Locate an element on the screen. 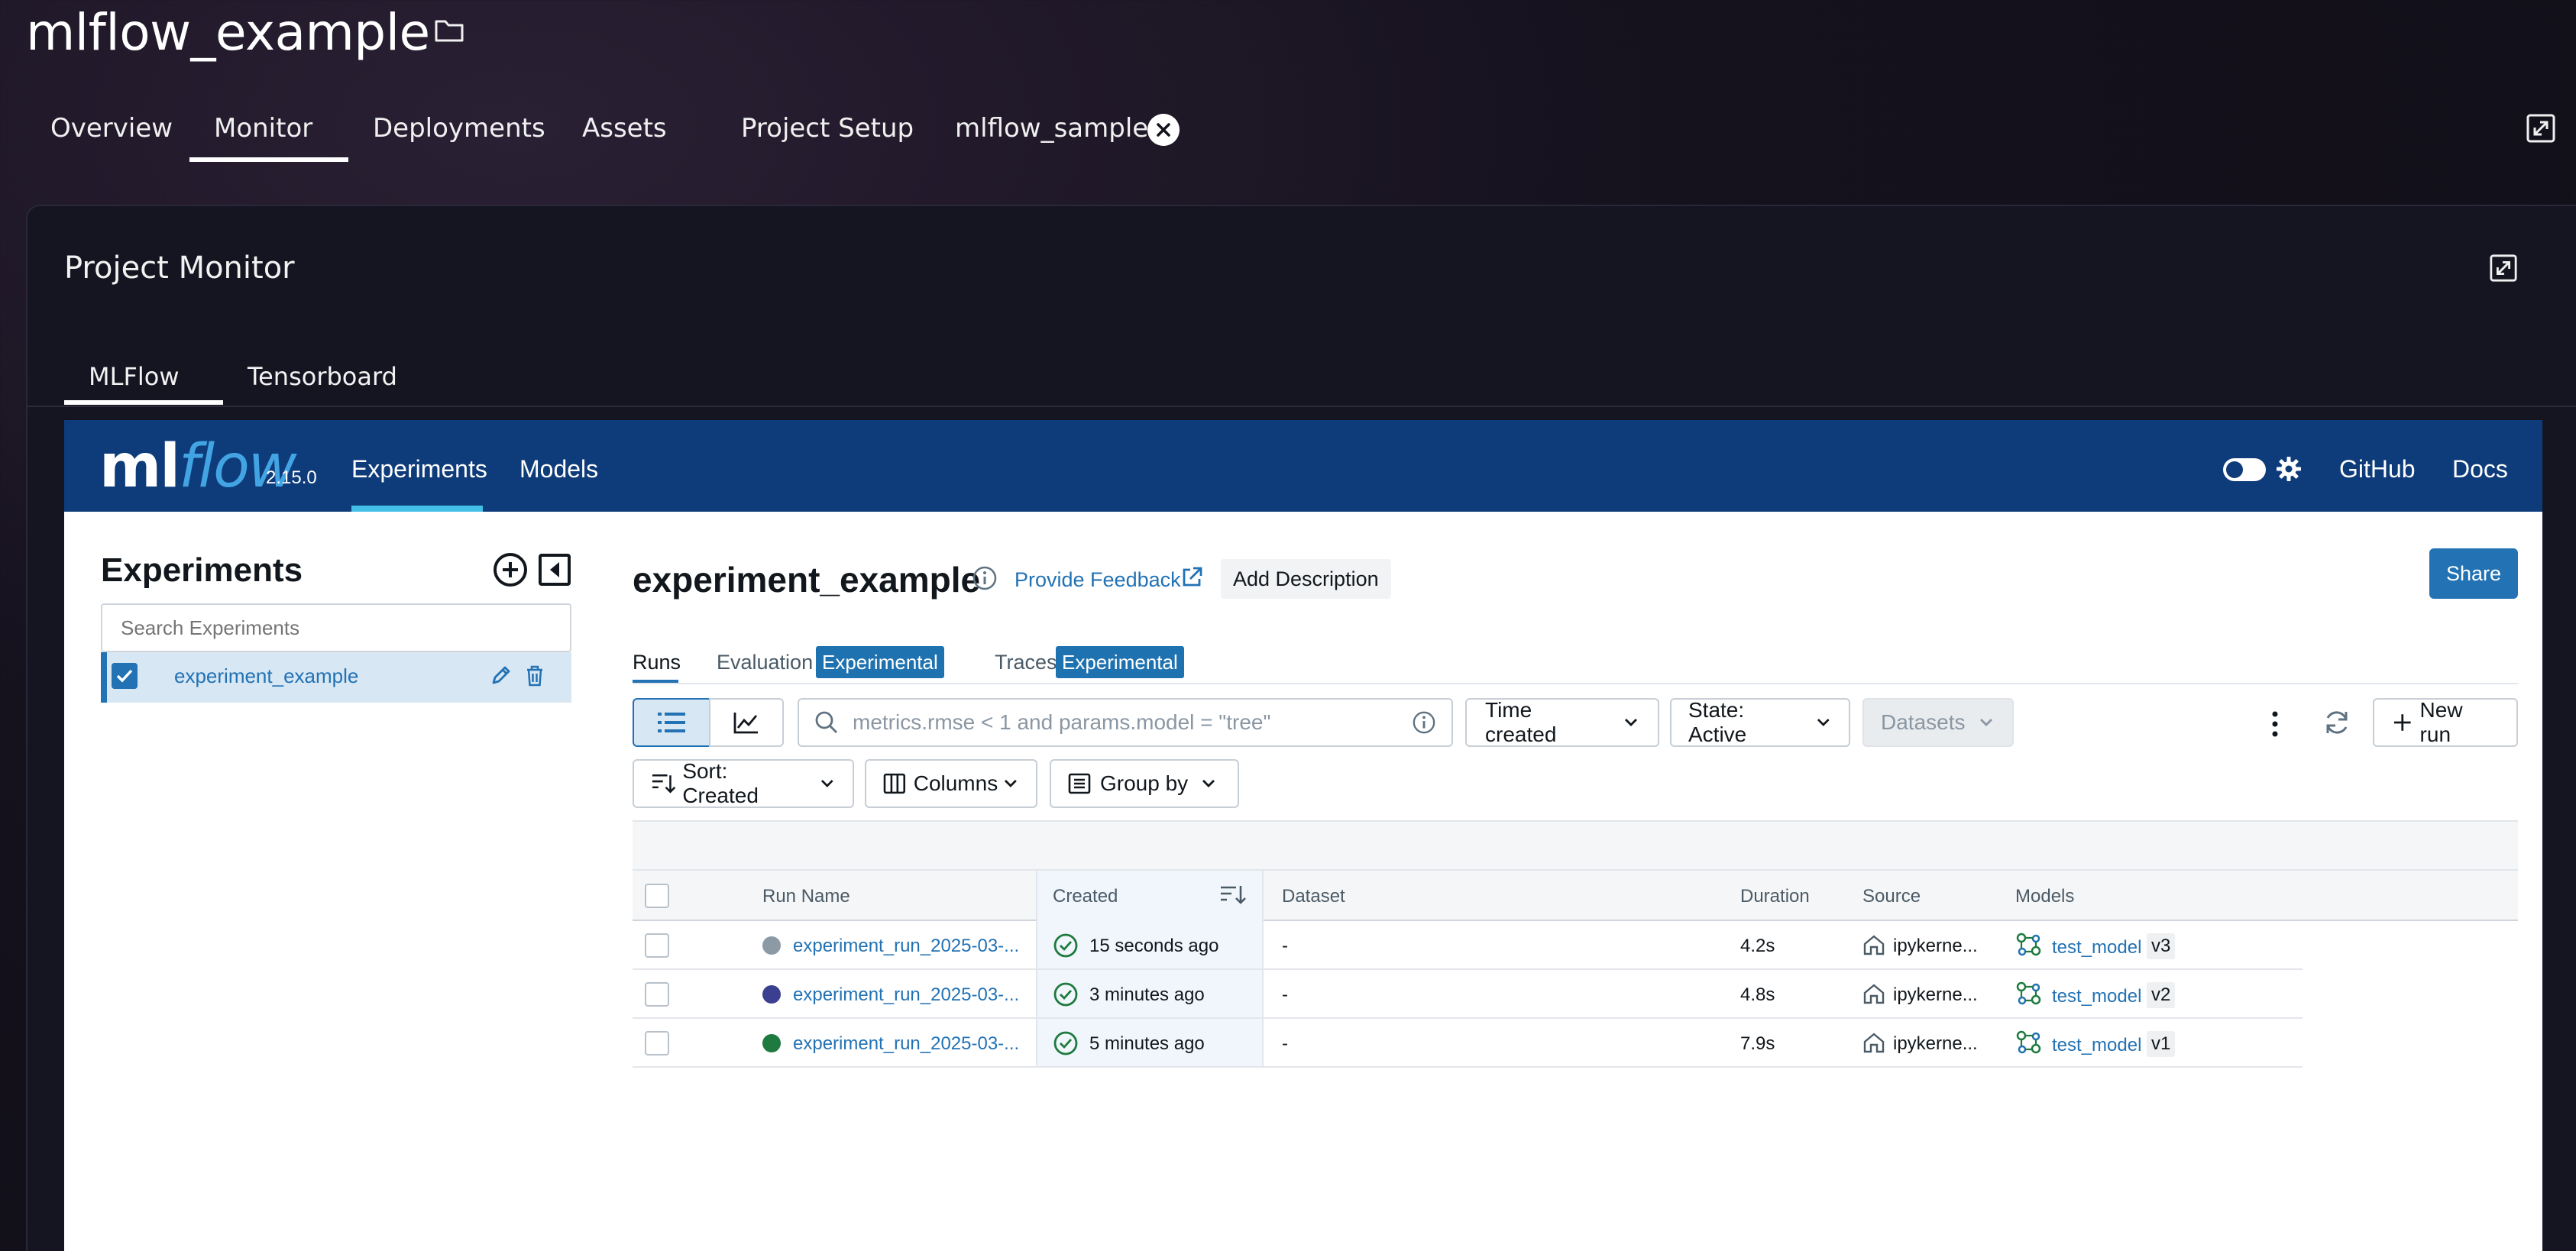 The width and height of the screenshot is (2576, 1251). search-icon is located at coordinates (826, 722).